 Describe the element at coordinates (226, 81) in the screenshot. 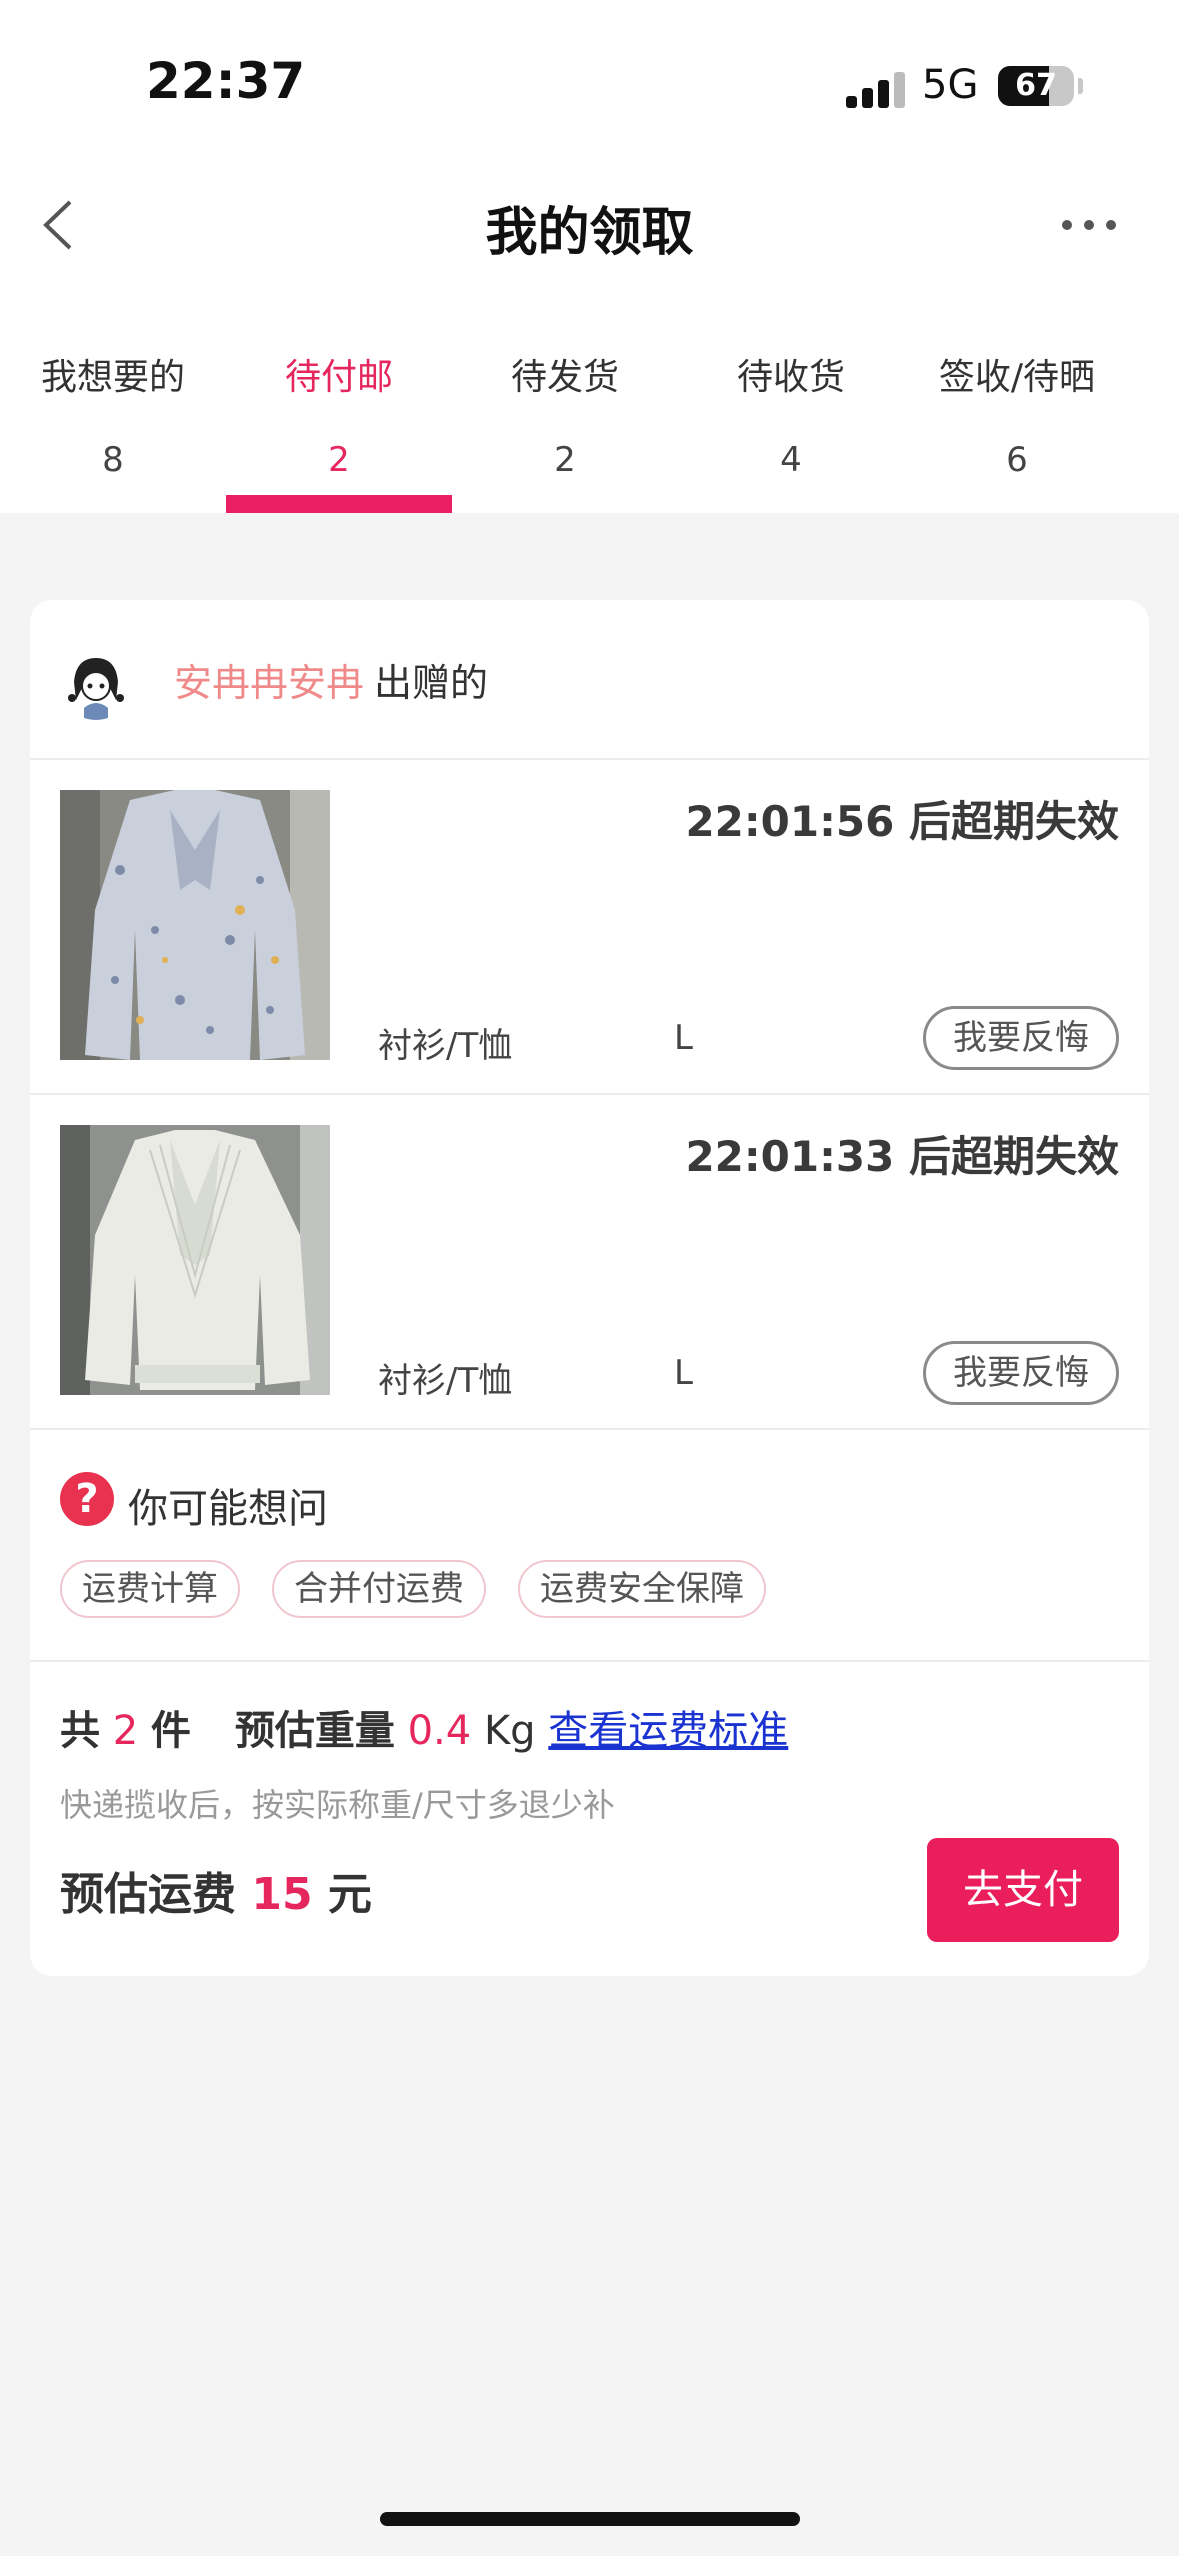

I see `status-time: 22:37` at that location.